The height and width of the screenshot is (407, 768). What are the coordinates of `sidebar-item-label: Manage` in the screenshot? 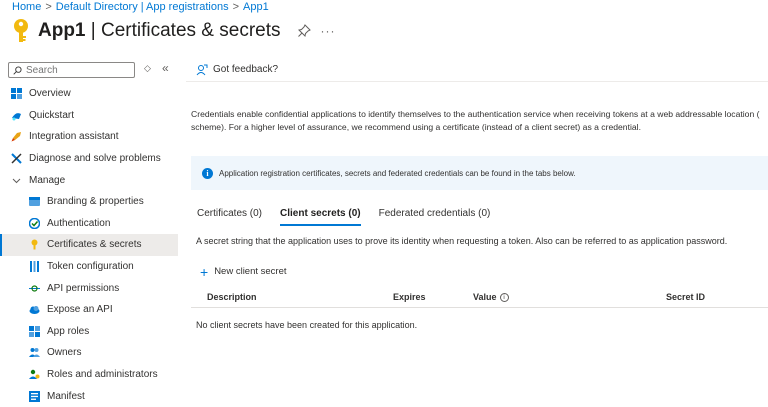 It's located at (47, 180).